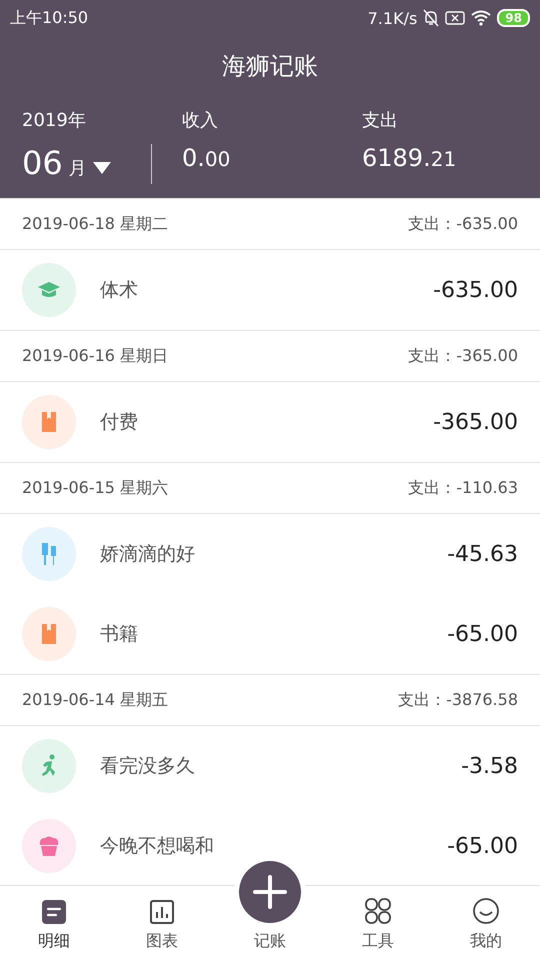 The height and width of the screenshot is (960, 540). What do you see at coordinates (95, 356) in the screenshot?
I see `day-date: 2019-06-16 星期日` at bounding box center [95, 356].